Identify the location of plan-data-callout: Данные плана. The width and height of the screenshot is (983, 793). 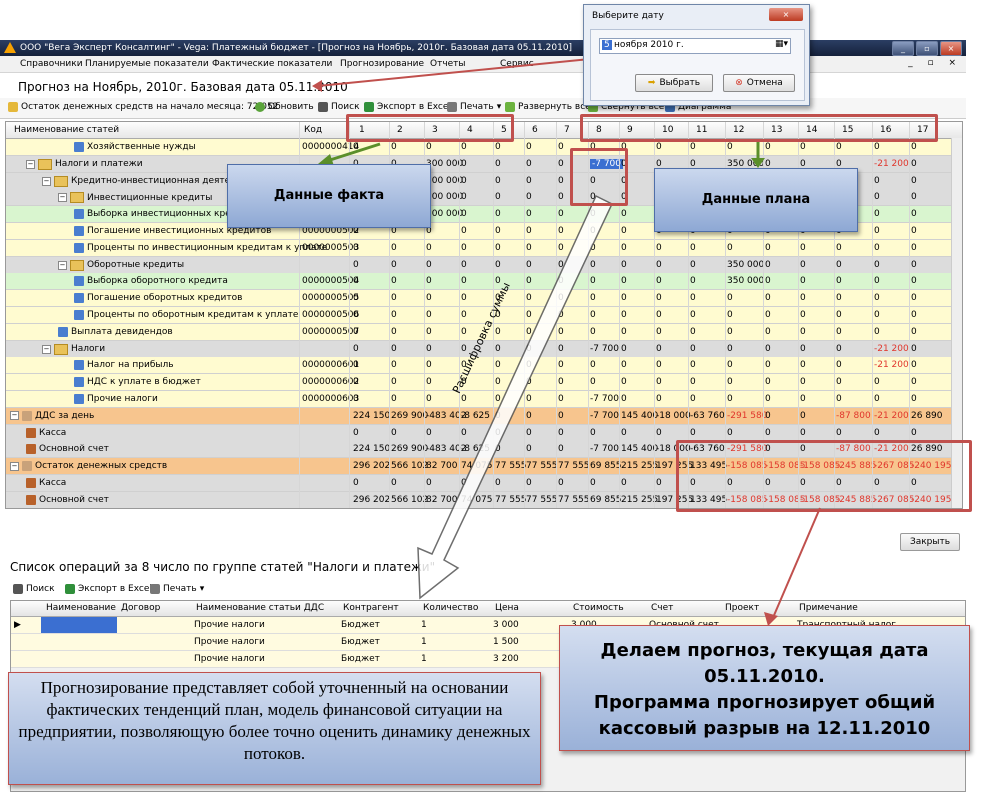
(756, 200).